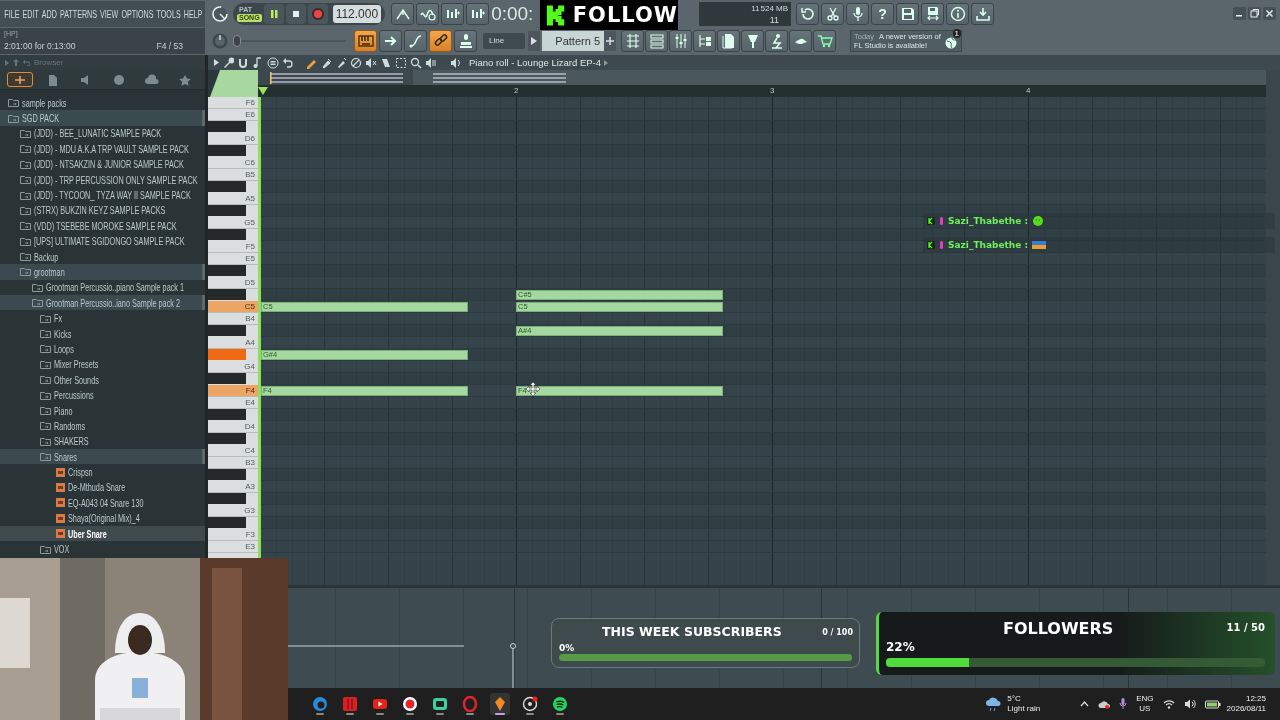  What do you see at coordinates (102, 195) in the screenshot?
I see `tree-item: (JDD) - TYCOON_ TYZA WAY II SAMPLE PACK` at bounding box center [102, 195].